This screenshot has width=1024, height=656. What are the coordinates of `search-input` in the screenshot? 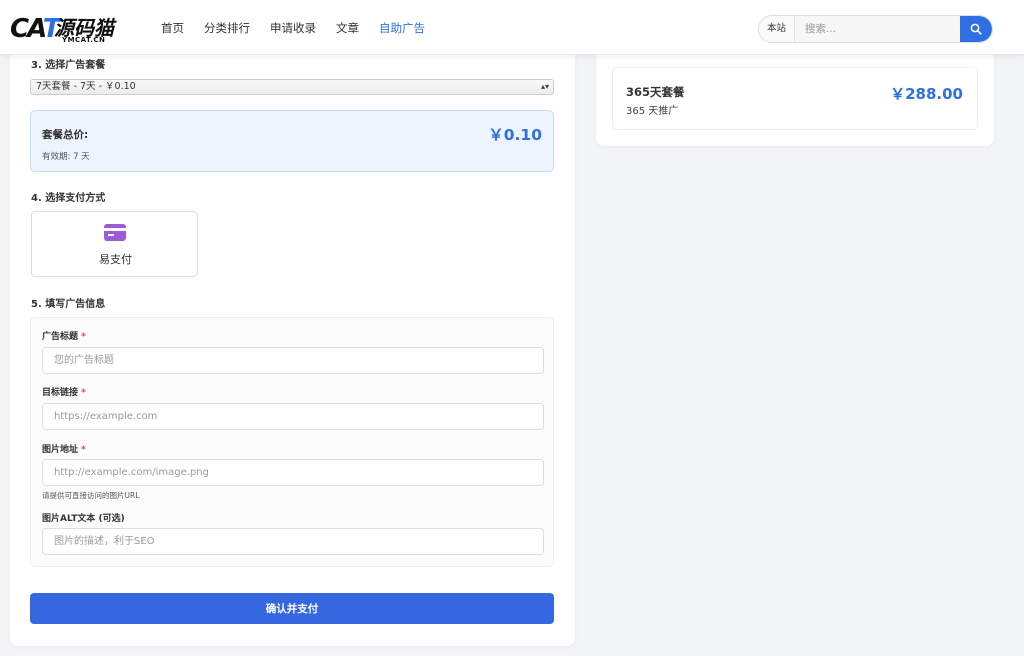 It's located at (878, 29).